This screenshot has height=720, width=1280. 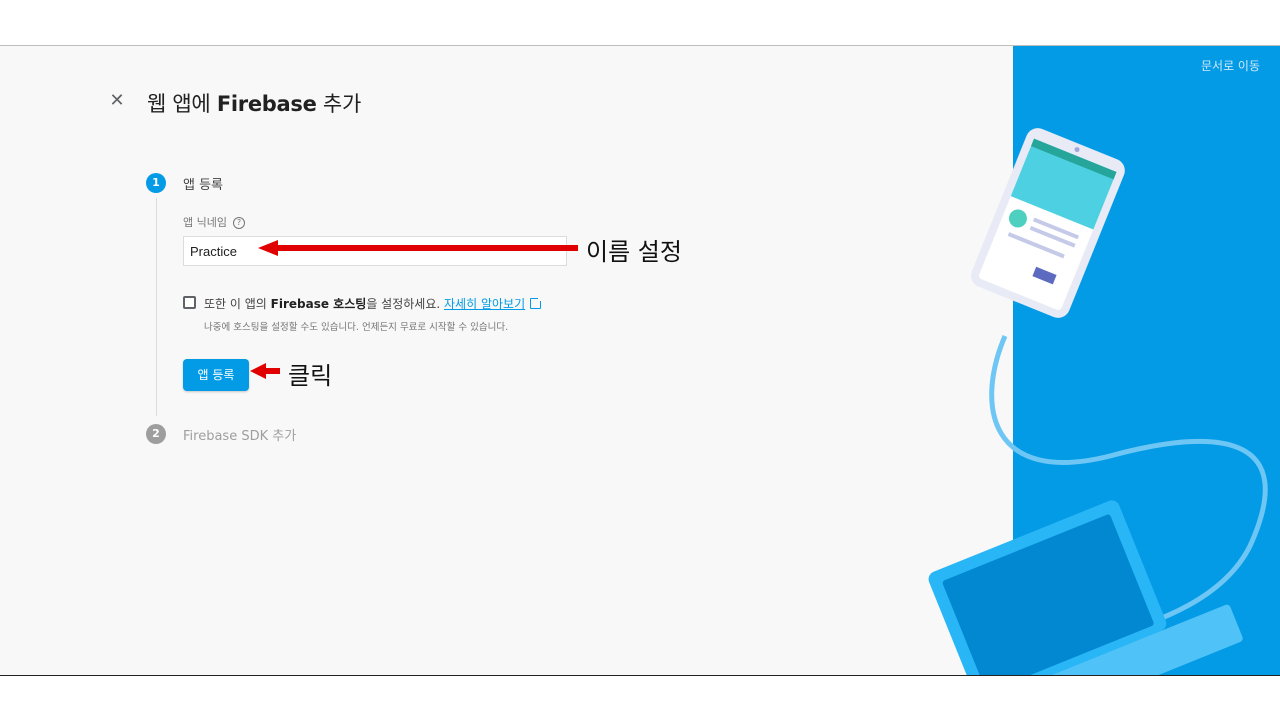 I want to click on annotation-name-hint: 이름 설정, so click(x=634, y=252).